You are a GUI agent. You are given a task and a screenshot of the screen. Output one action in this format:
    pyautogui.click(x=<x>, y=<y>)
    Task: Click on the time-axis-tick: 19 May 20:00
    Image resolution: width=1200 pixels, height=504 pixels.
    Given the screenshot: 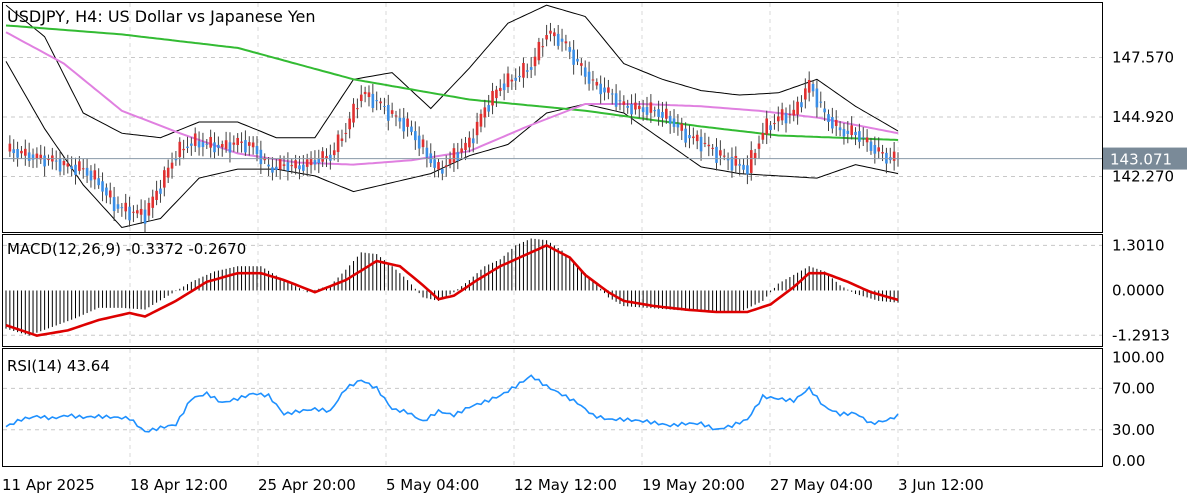 What is the action you would take?
    pyautogui.click(x=693, y=485)
    